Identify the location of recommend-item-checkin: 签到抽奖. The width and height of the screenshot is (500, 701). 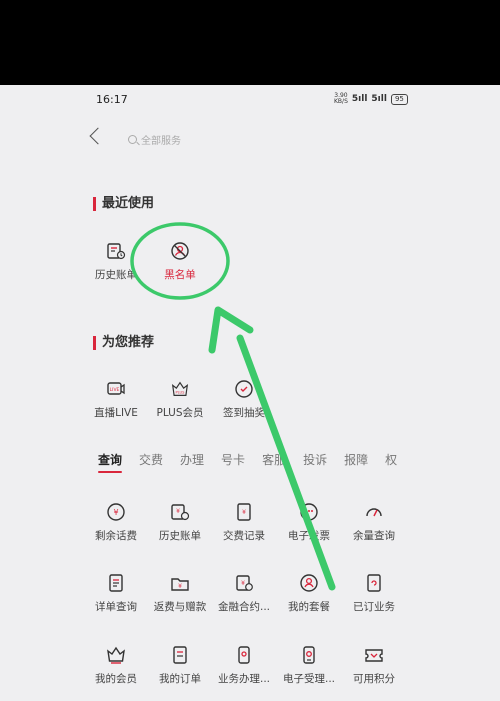
(244, 399).